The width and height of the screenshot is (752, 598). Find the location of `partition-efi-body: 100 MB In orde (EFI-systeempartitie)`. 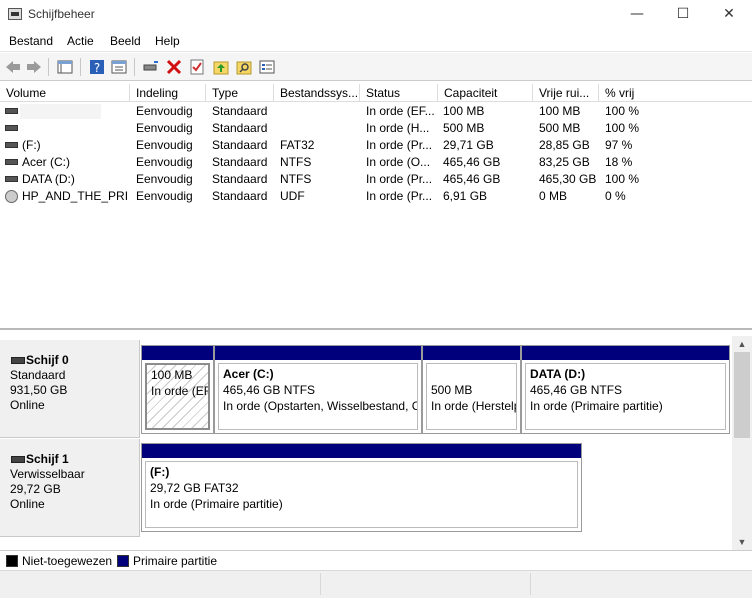

partition-efi-body: 100 MB In orde (EFI-systeempartitie) is located at coordinates (177, 396).